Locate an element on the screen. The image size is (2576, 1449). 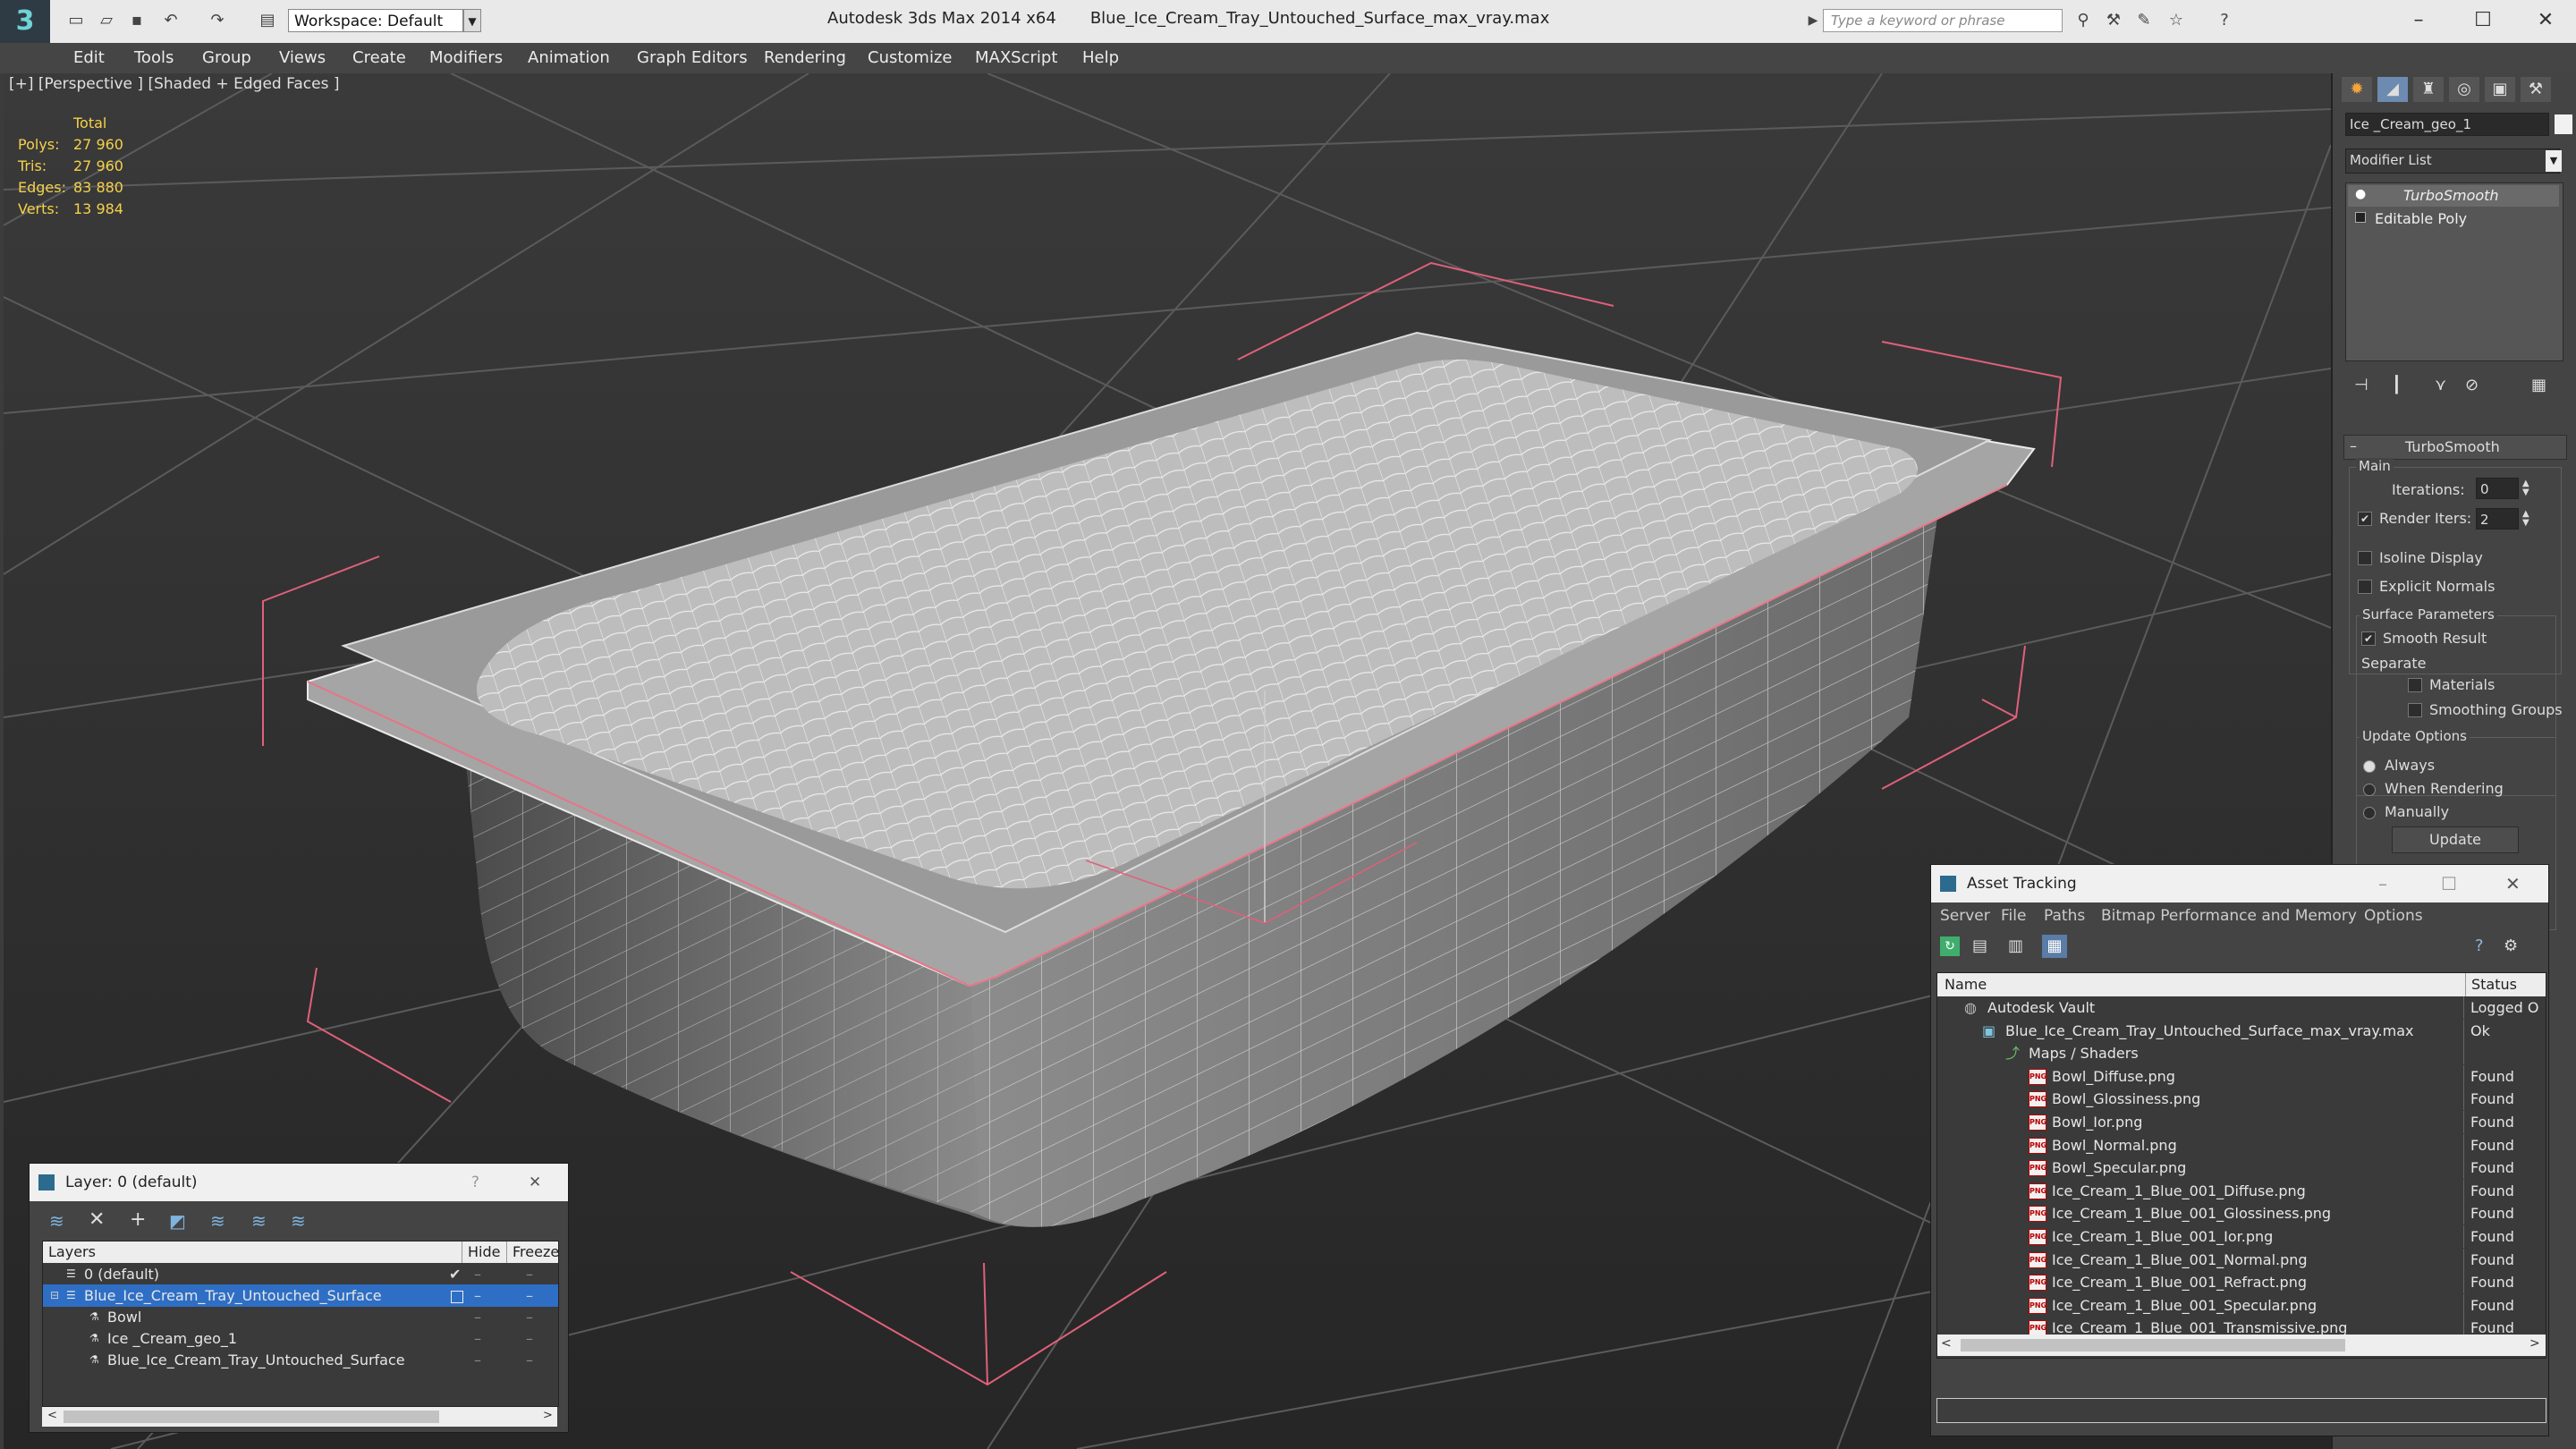
object-row: ⚗ Bowl – – is located at coordinates (300, 1317).